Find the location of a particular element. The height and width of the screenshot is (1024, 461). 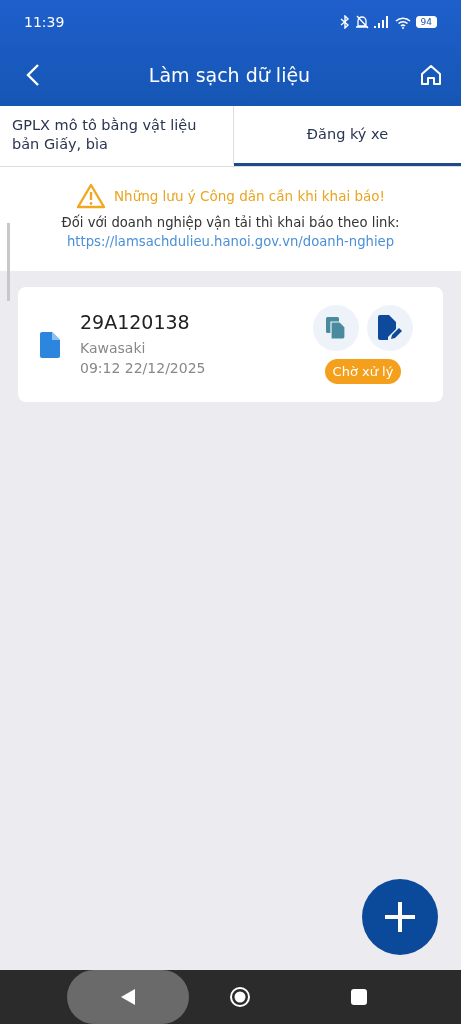

warning-text: Những lưu ý Công dân cần khi khai báo! is located at coordinates (249, 196).